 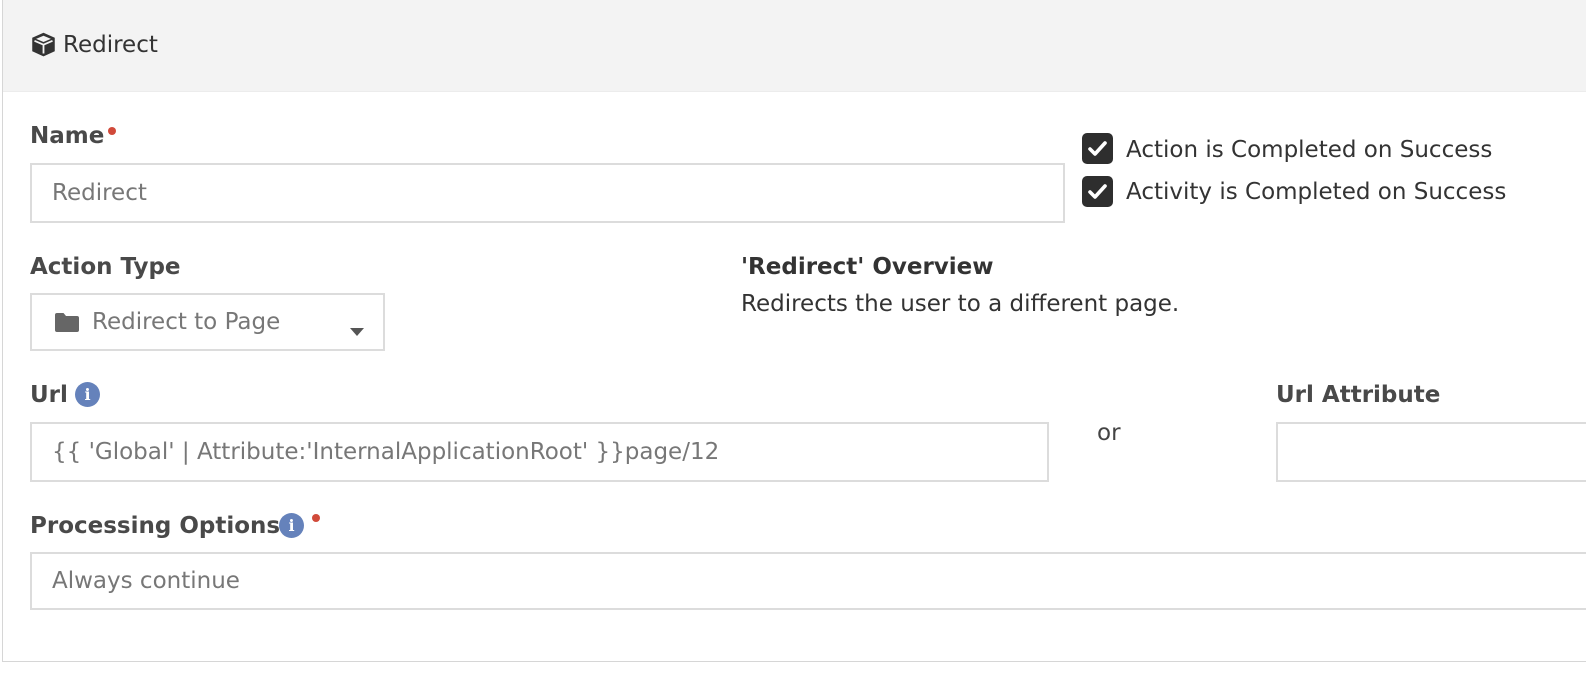 I want to click on action-completed-checkbox, so click(x=1097, y=148).